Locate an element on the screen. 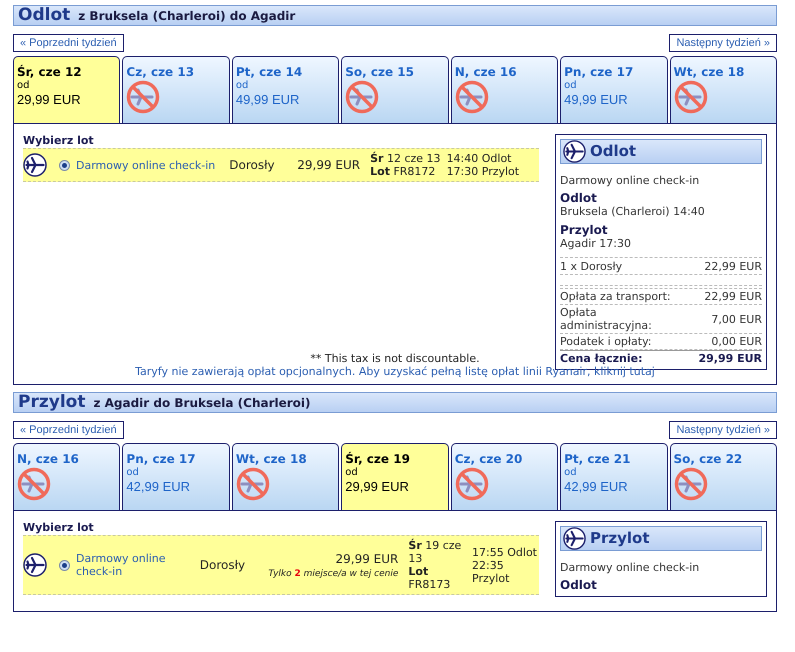 The height and width of the screenshot is (652, 795). day-tab: So, cze 15 is located at coordinates (395, 89).